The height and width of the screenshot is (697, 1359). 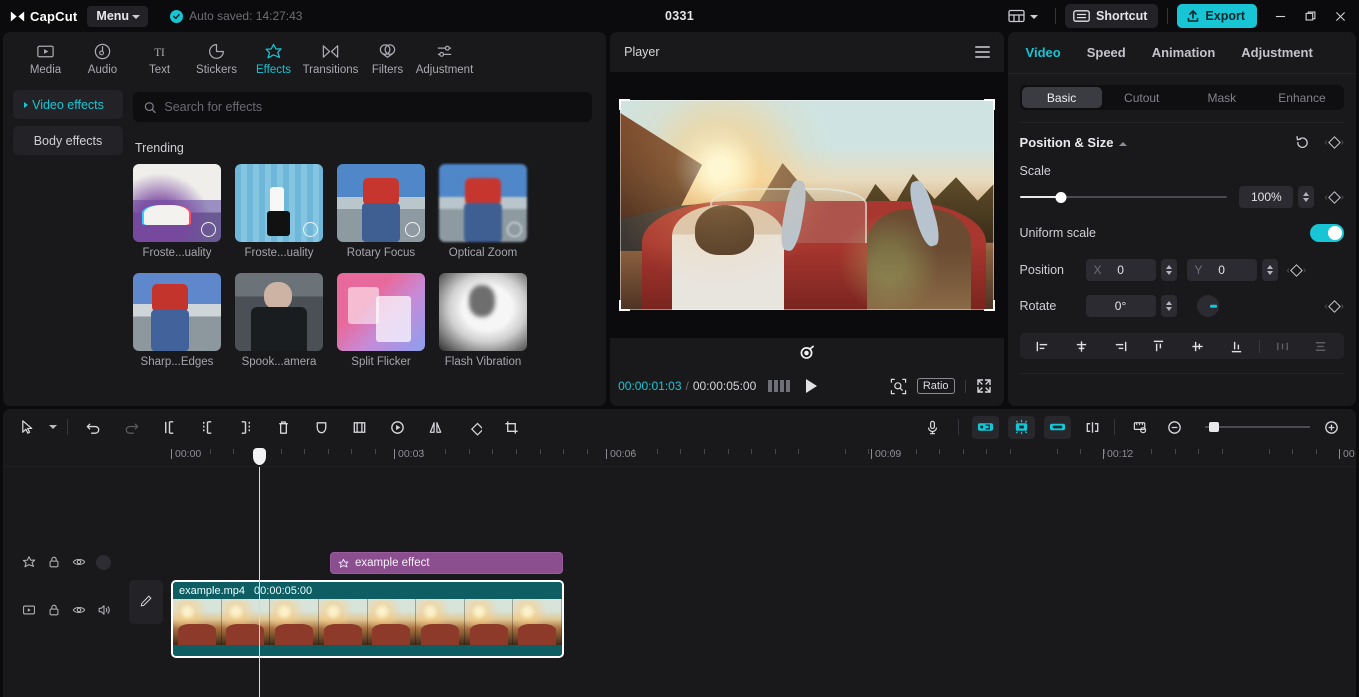 What do you see at coordinates (1214, 427) in the screenshot?
I see `zoom-slider-knob` at bounding box center [1214, 427].